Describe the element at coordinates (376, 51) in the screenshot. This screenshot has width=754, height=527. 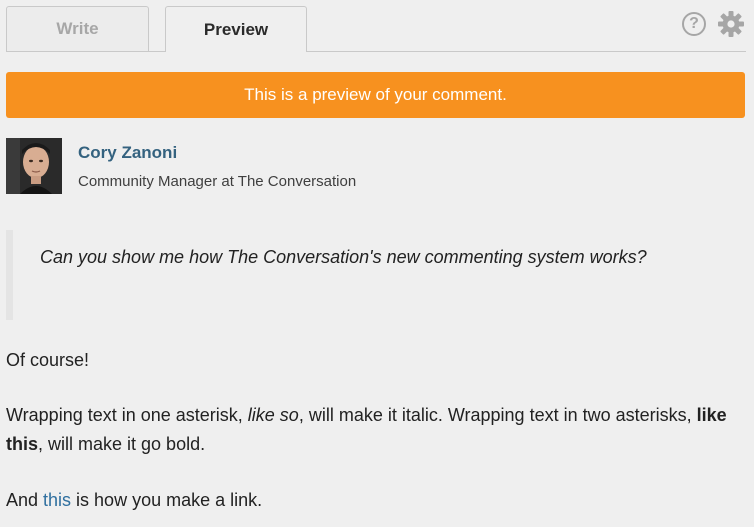
I see `tab-divider` at that location.